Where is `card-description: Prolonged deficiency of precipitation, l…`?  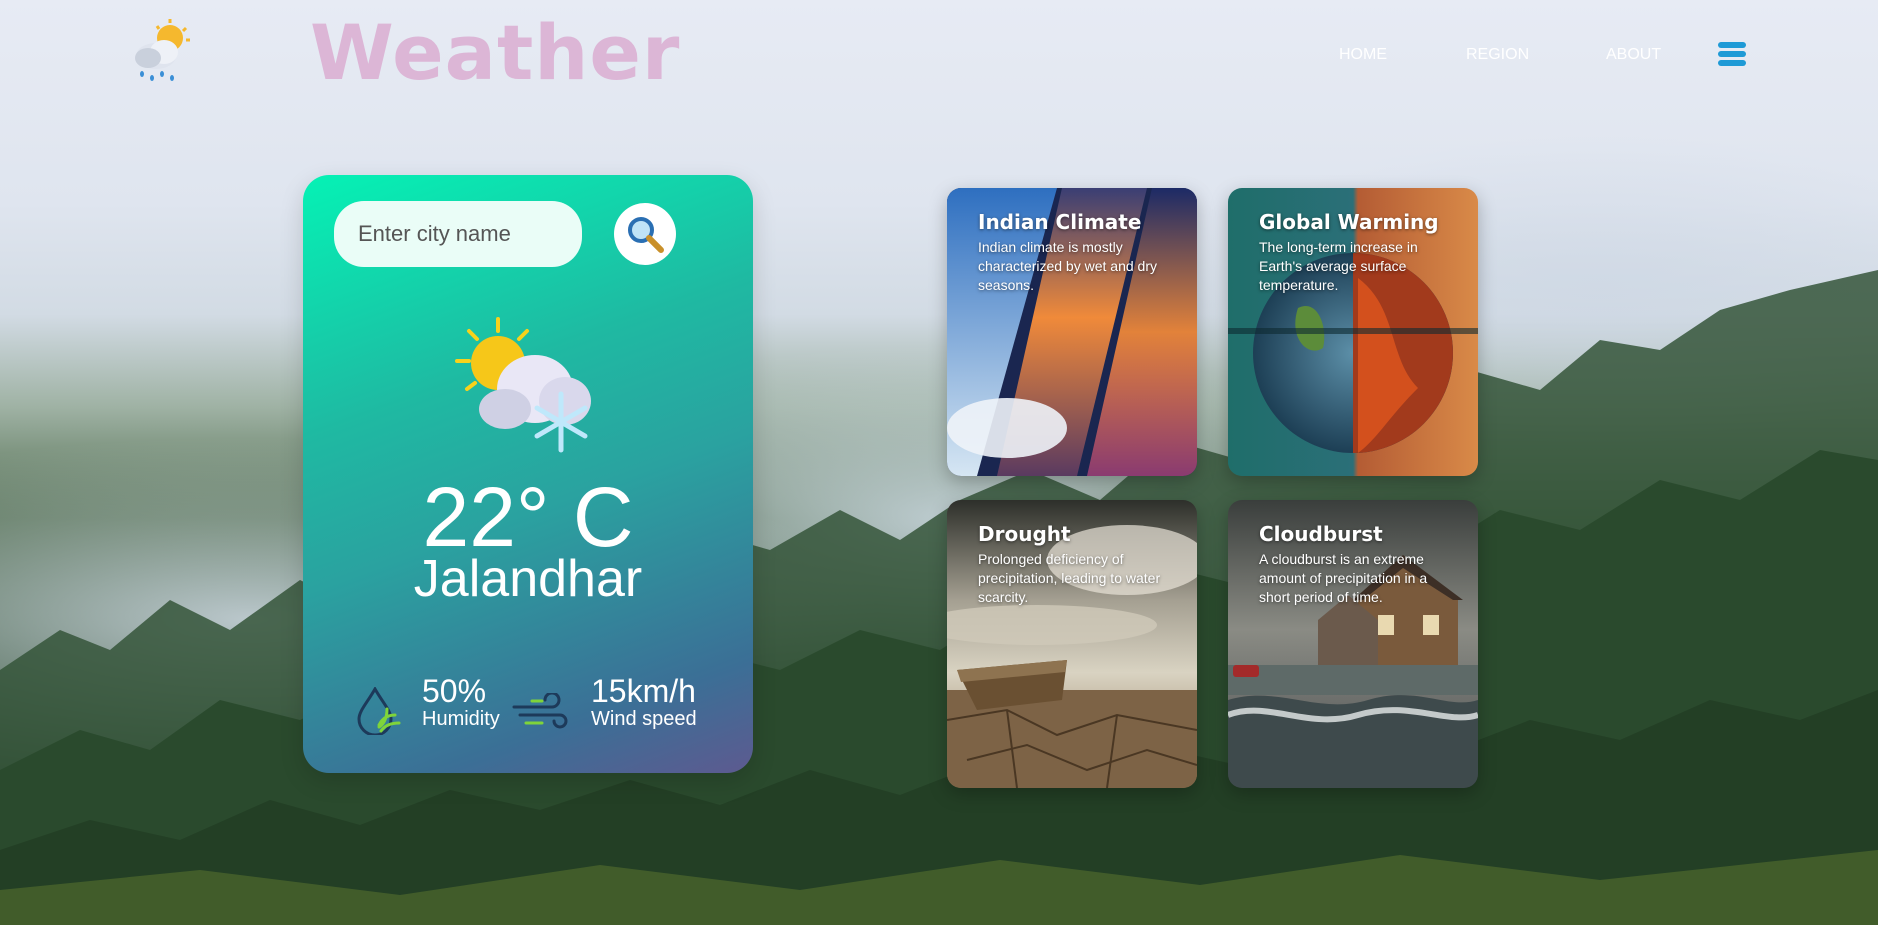
card-description: Prolonged deficiency of precipitation, l… is located at coordinates (1069, 578).